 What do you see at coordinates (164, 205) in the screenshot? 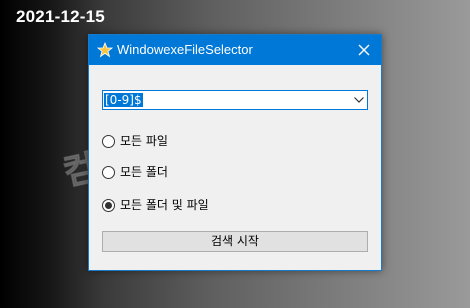
I see `radio-label: 모든 폴더 및 파일` at bounding box center [164, 205].